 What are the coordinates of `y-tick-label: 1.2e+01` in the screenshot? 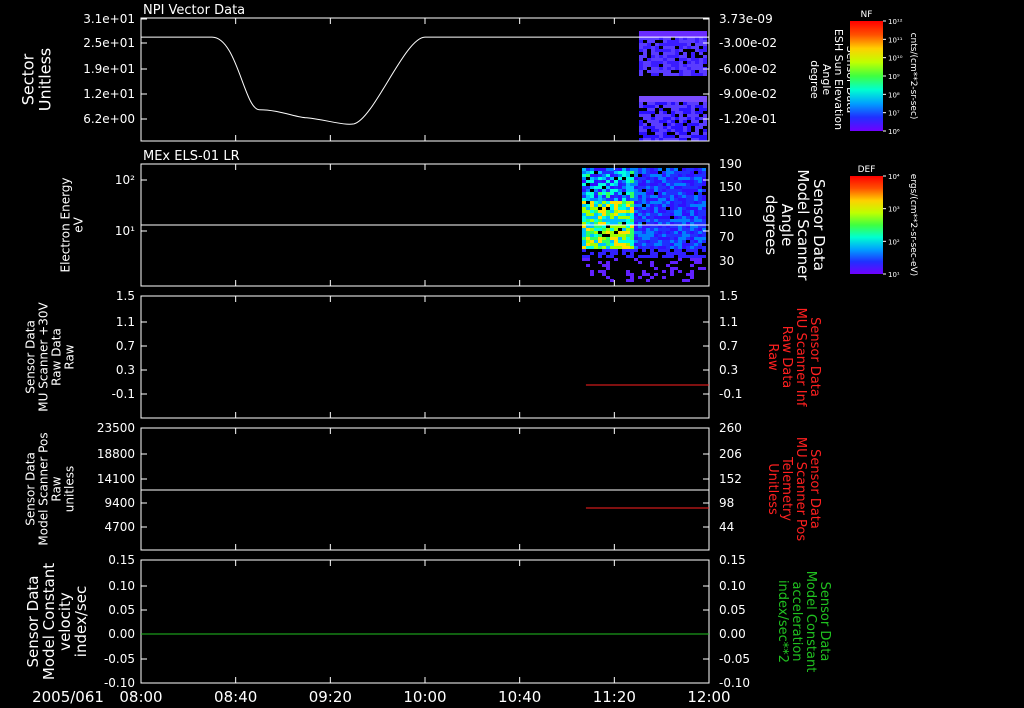 It's located at (109, 94).